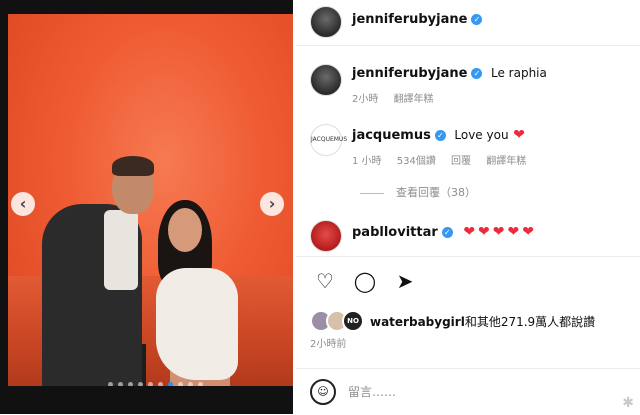 This screenshot has height=415, width=640. Describe the element at coordinates (328, 344) in the screenshot. I see `post-time: 2小時前` at that location.